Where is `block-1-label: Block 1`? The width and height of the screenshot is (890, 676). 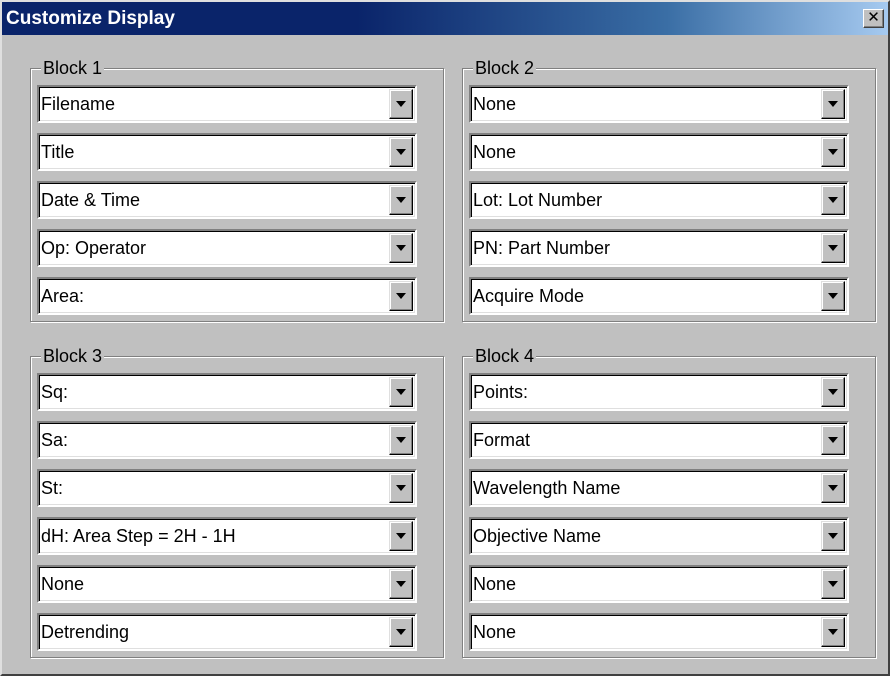 block-1-label: Block 1 is located at coordinates (73, 68).